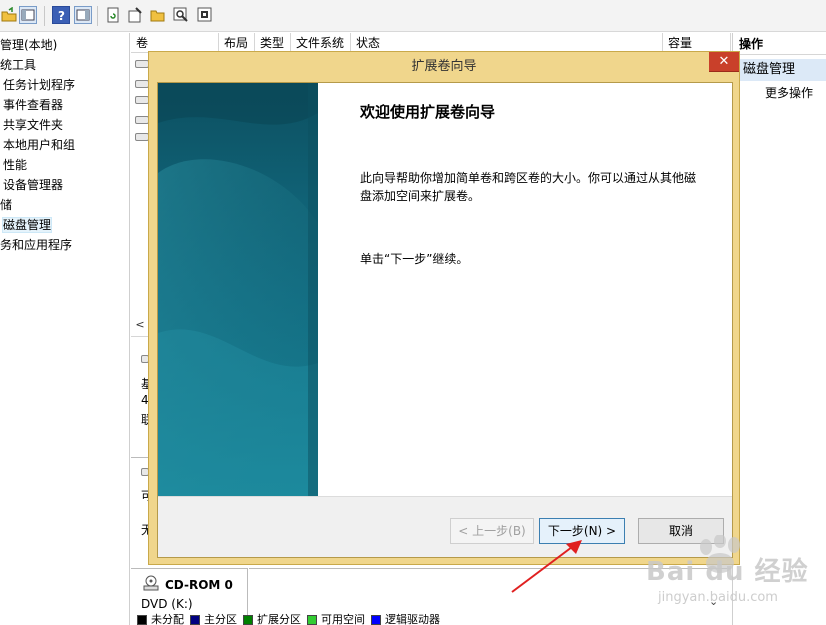 The width and height of the screenshot is (826, 625). Describe the element at coordinates (428, 112) in the screenshot. I see `wizard-heading: 欢迎使用扩展卷向导` at that location.